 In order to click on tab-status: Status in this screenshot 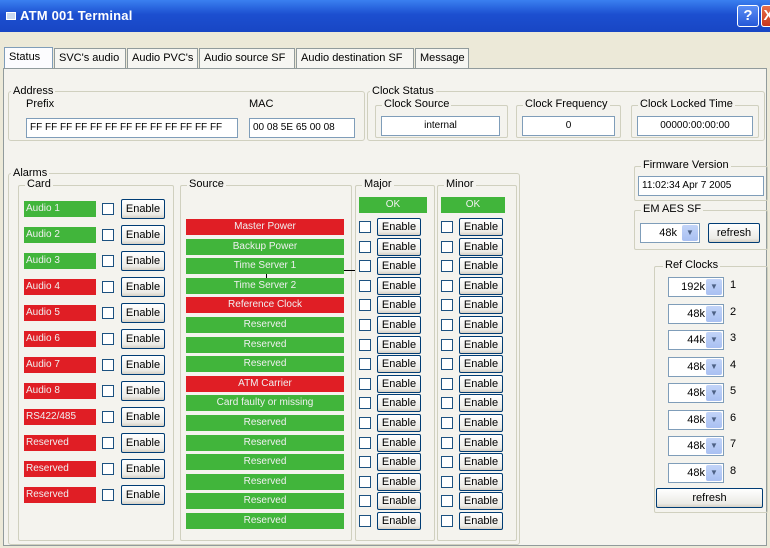, I will do `click(28, 58)`.